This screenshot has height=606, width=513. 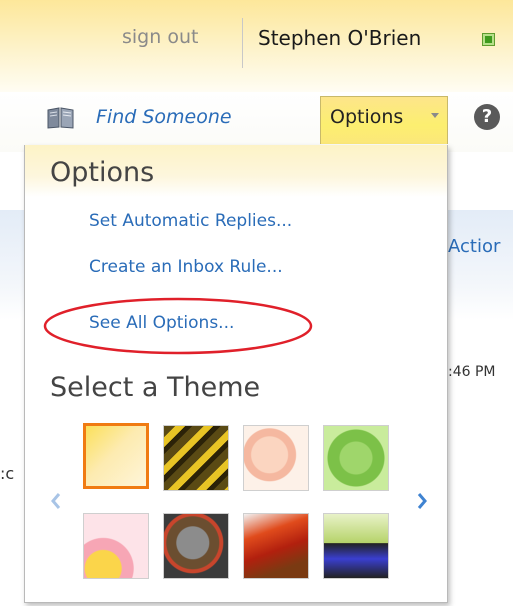 I want to click on options-tab-label: Options, so click(x=366, y=117).